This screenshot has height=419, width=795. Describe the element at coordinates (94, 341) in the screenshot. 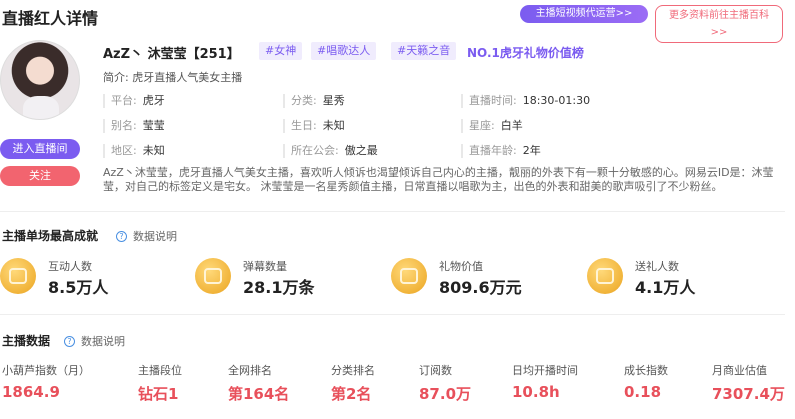

I see `anchor-data-help: ? 数据说明` at that location.